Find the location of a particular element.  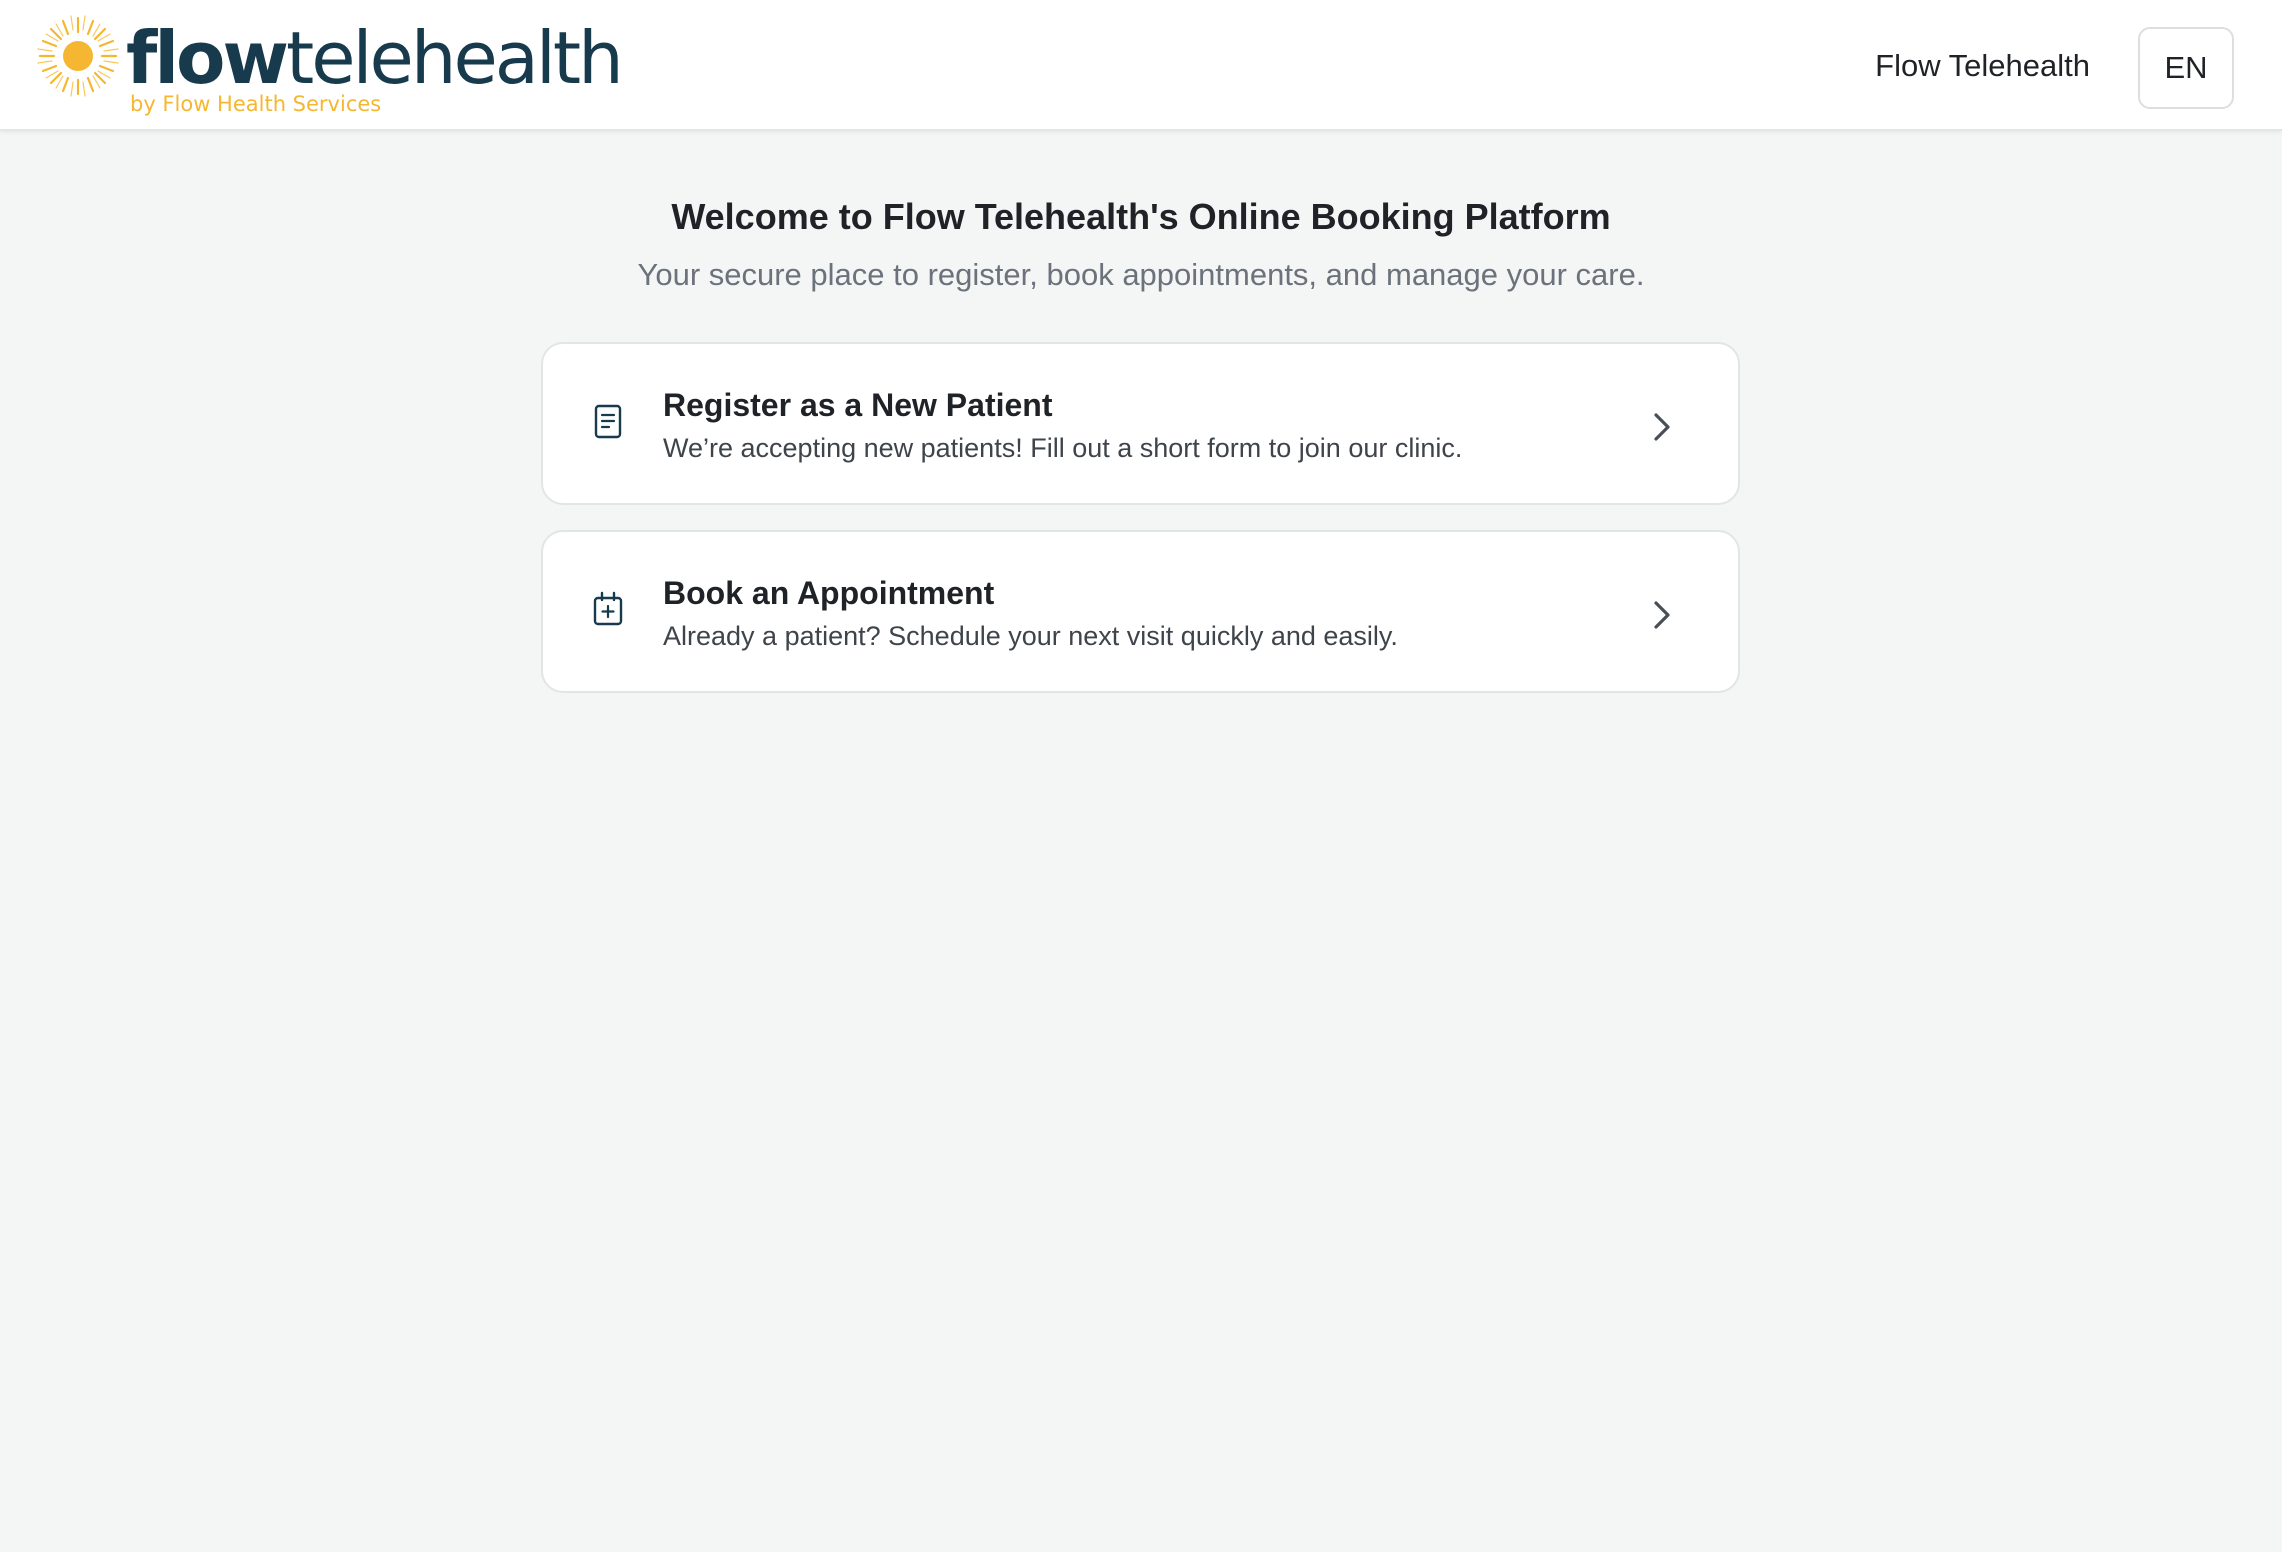

language-selector-button: EN is located at coordinates (2186, 68).